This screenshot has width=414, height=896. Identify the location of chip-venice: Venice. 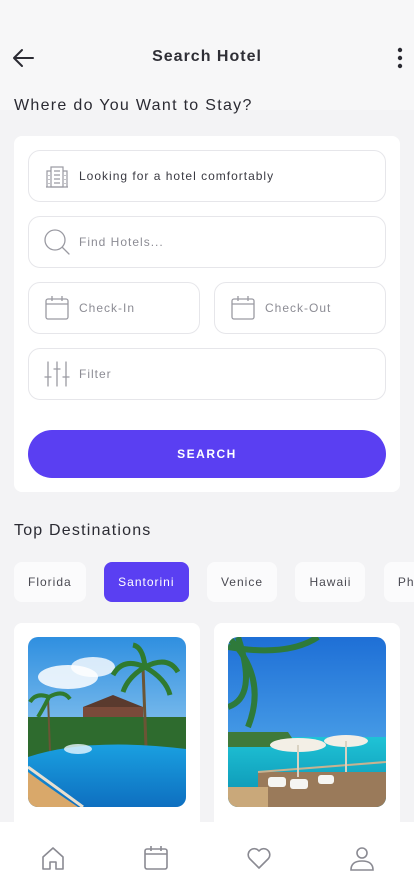
(241, 582).